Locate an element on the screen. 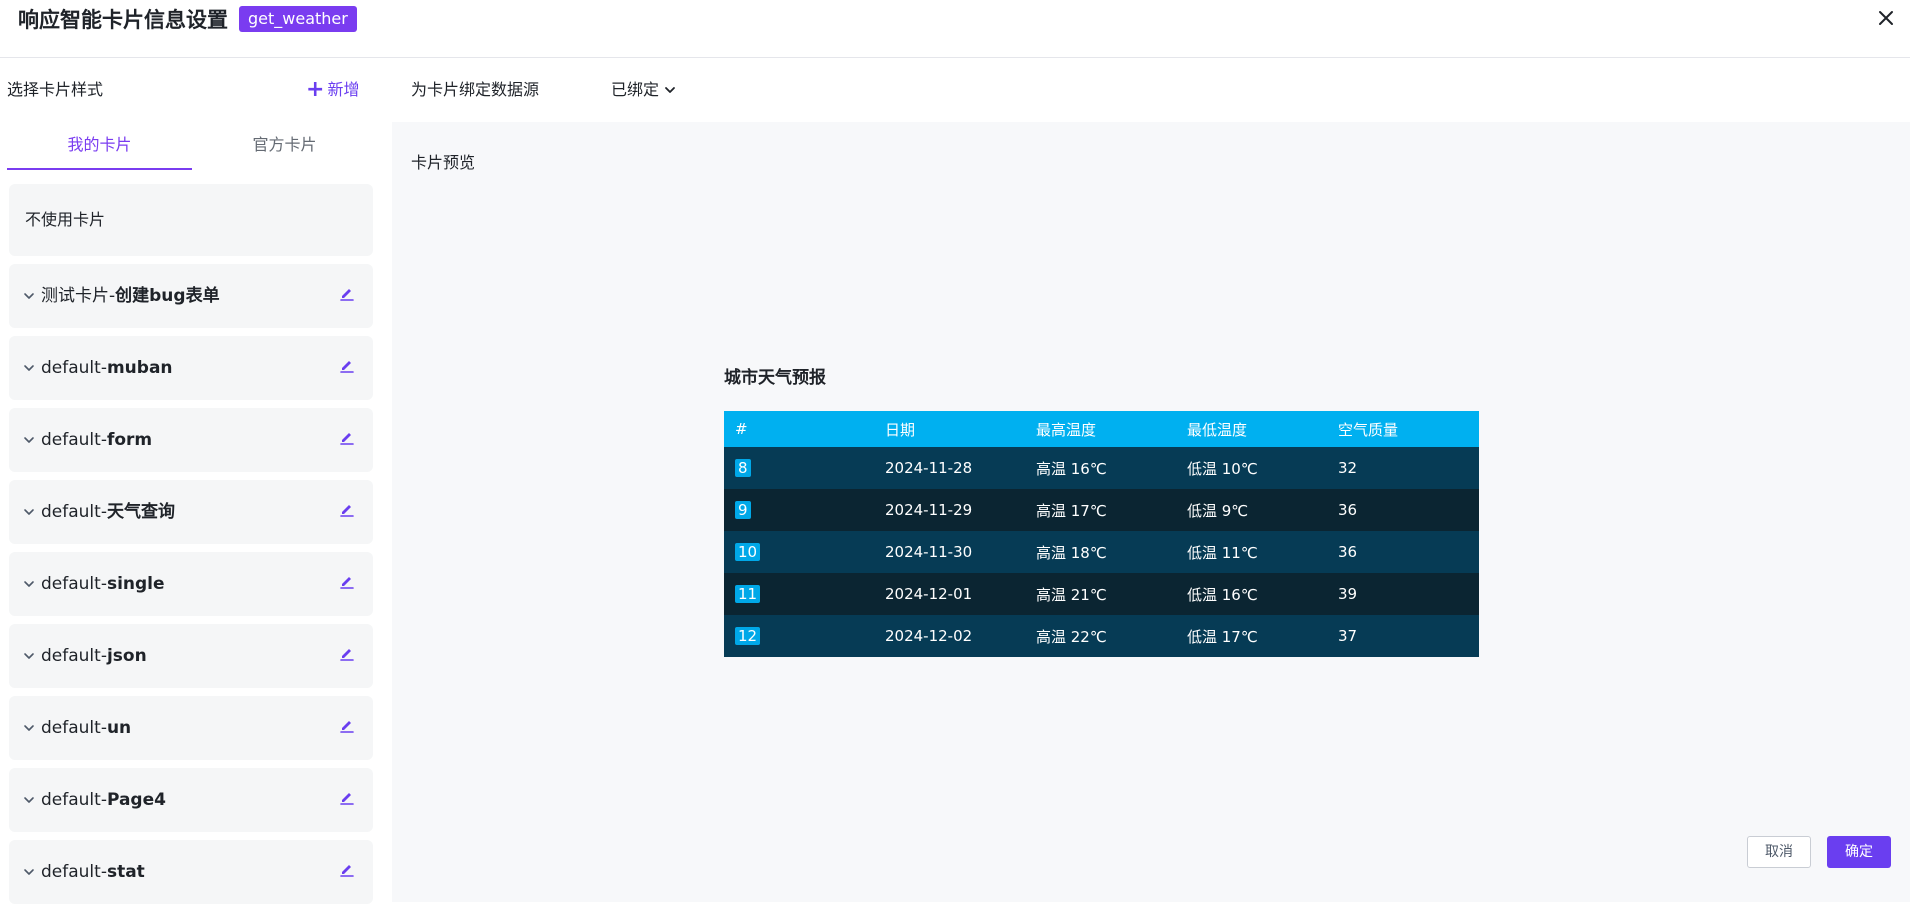  column-header: 最低温度 is located at coordinates (1251, 429).